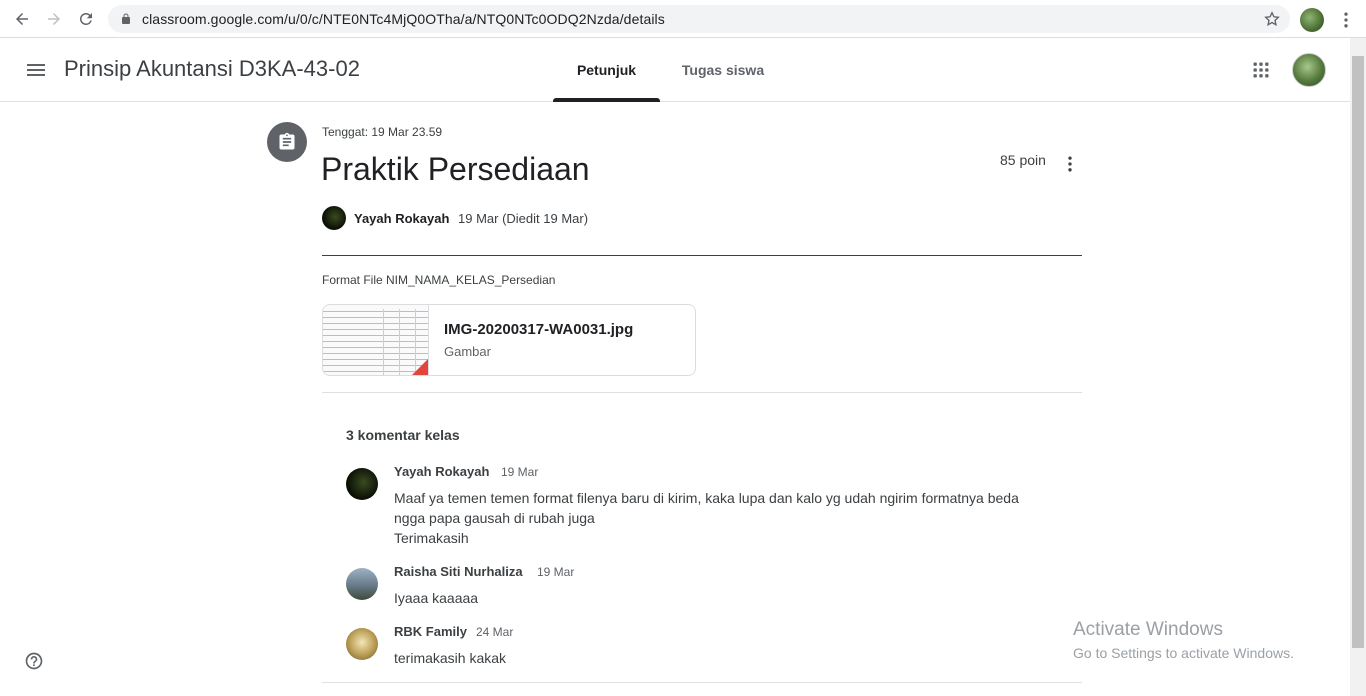 The width and height of the screenshot is (1366, 696). What do you see at coordinates (212, 69) in the screenshot?
I see `class-title: Prinsip Akuntansi D3KA-43-02` at bounding box center [212, 69].